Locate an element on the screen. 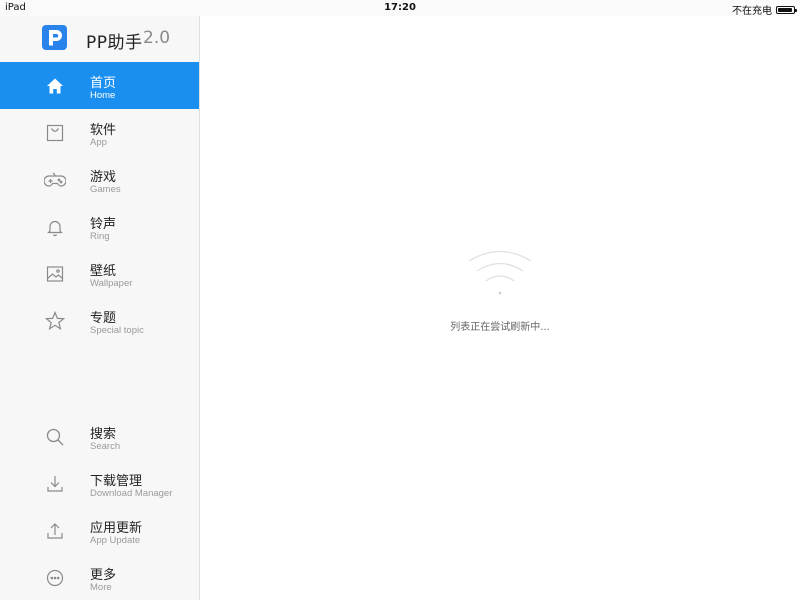 The image size is (800, 600). battery-icon is located at coordinates (786, 9).